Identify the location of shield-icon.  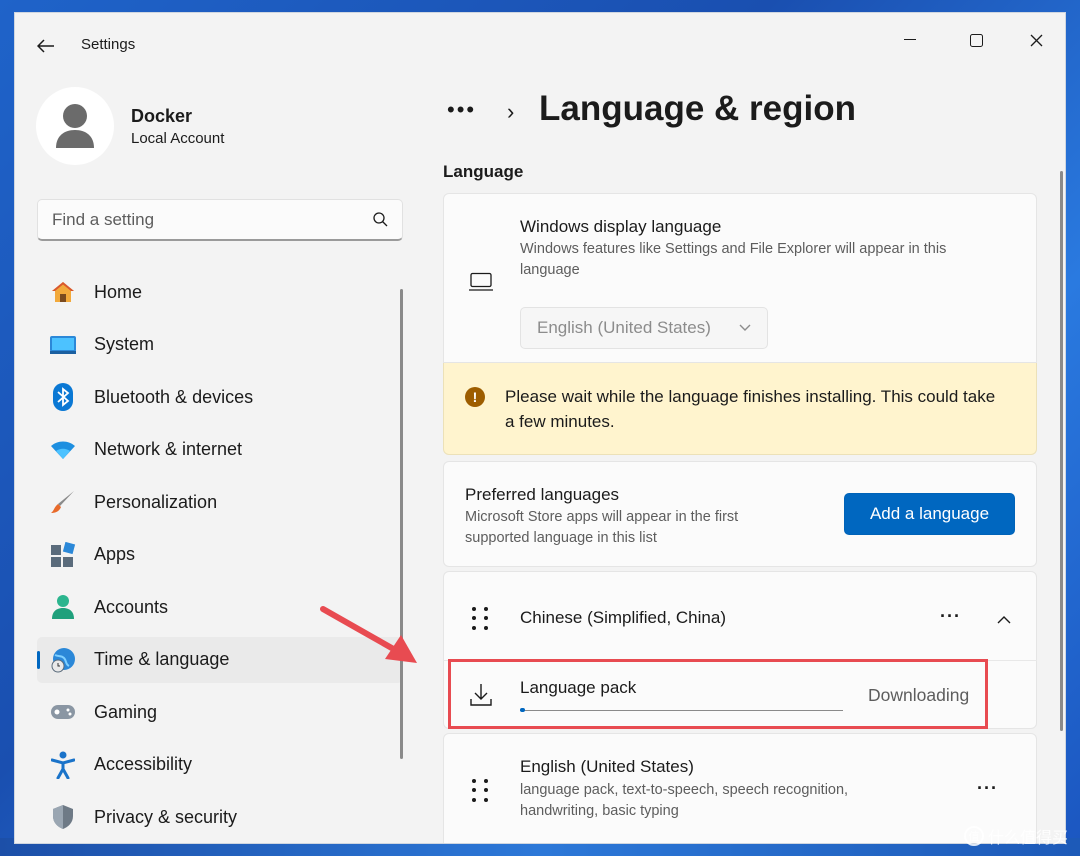
(63, 817).